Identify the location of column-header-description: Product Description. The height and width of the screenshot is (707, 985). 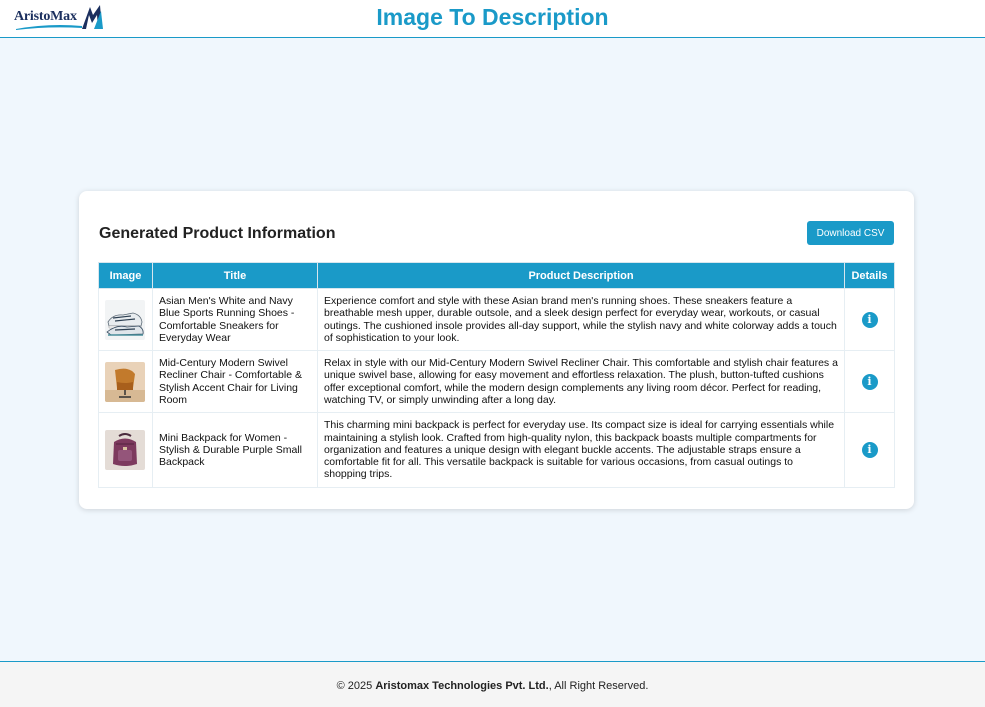
(581, 275).